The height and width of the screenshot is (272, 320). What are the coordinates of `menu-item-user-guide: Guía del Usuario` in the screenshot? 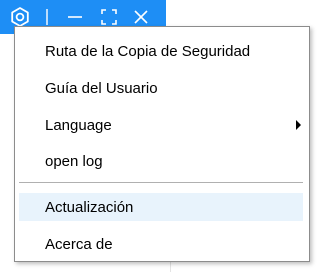 It's located at (161, 88).